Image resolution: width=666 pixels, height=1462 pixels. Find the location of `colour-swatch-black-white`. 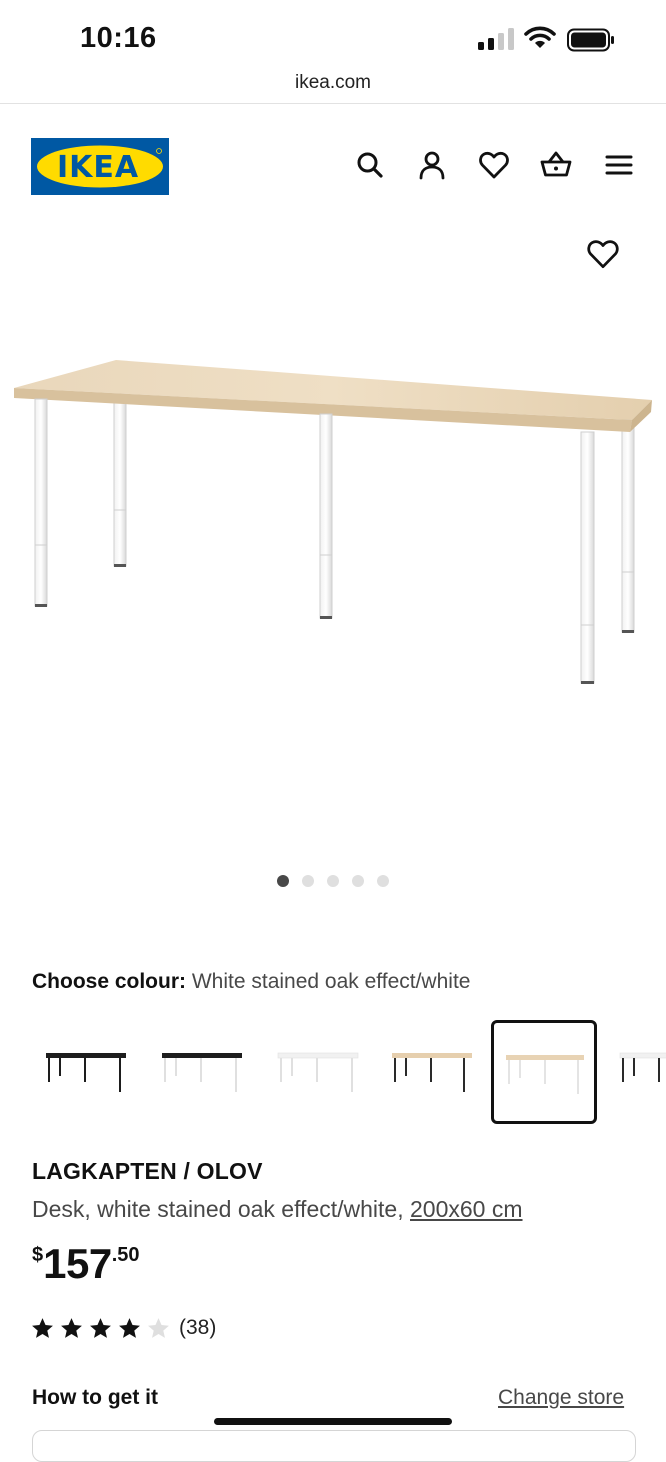

colour-swatch-black-white is located at coordinates (201, 1072).